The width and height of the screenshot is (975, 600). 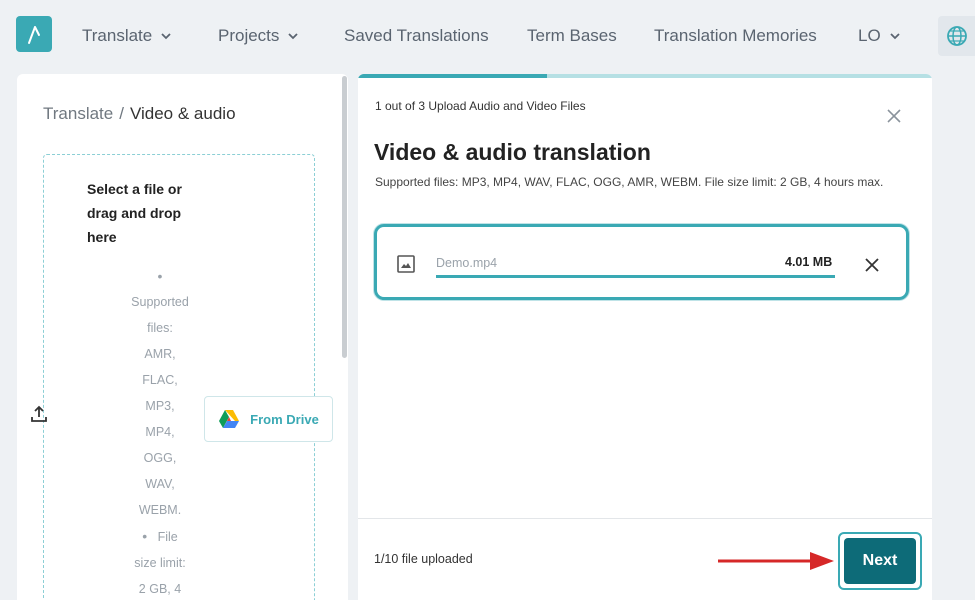 I want to click on list-line: Supported, so click(x=160, y=302).